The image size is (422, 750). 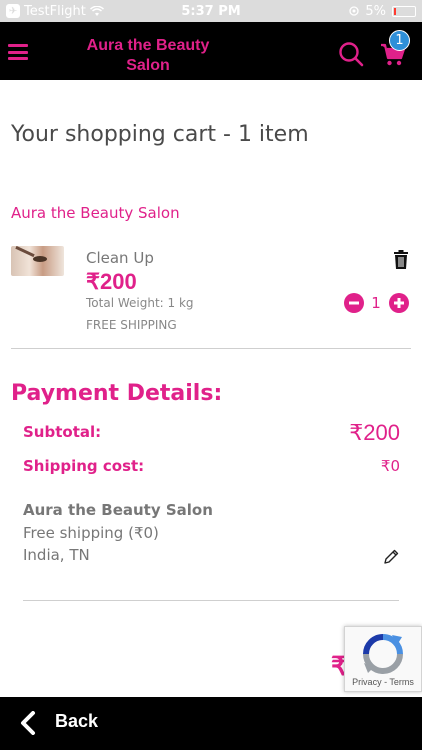 What do you see at coordinates (401, 259) in the screenshot?
I see `trash-icon` at bounding box center [401, 259].